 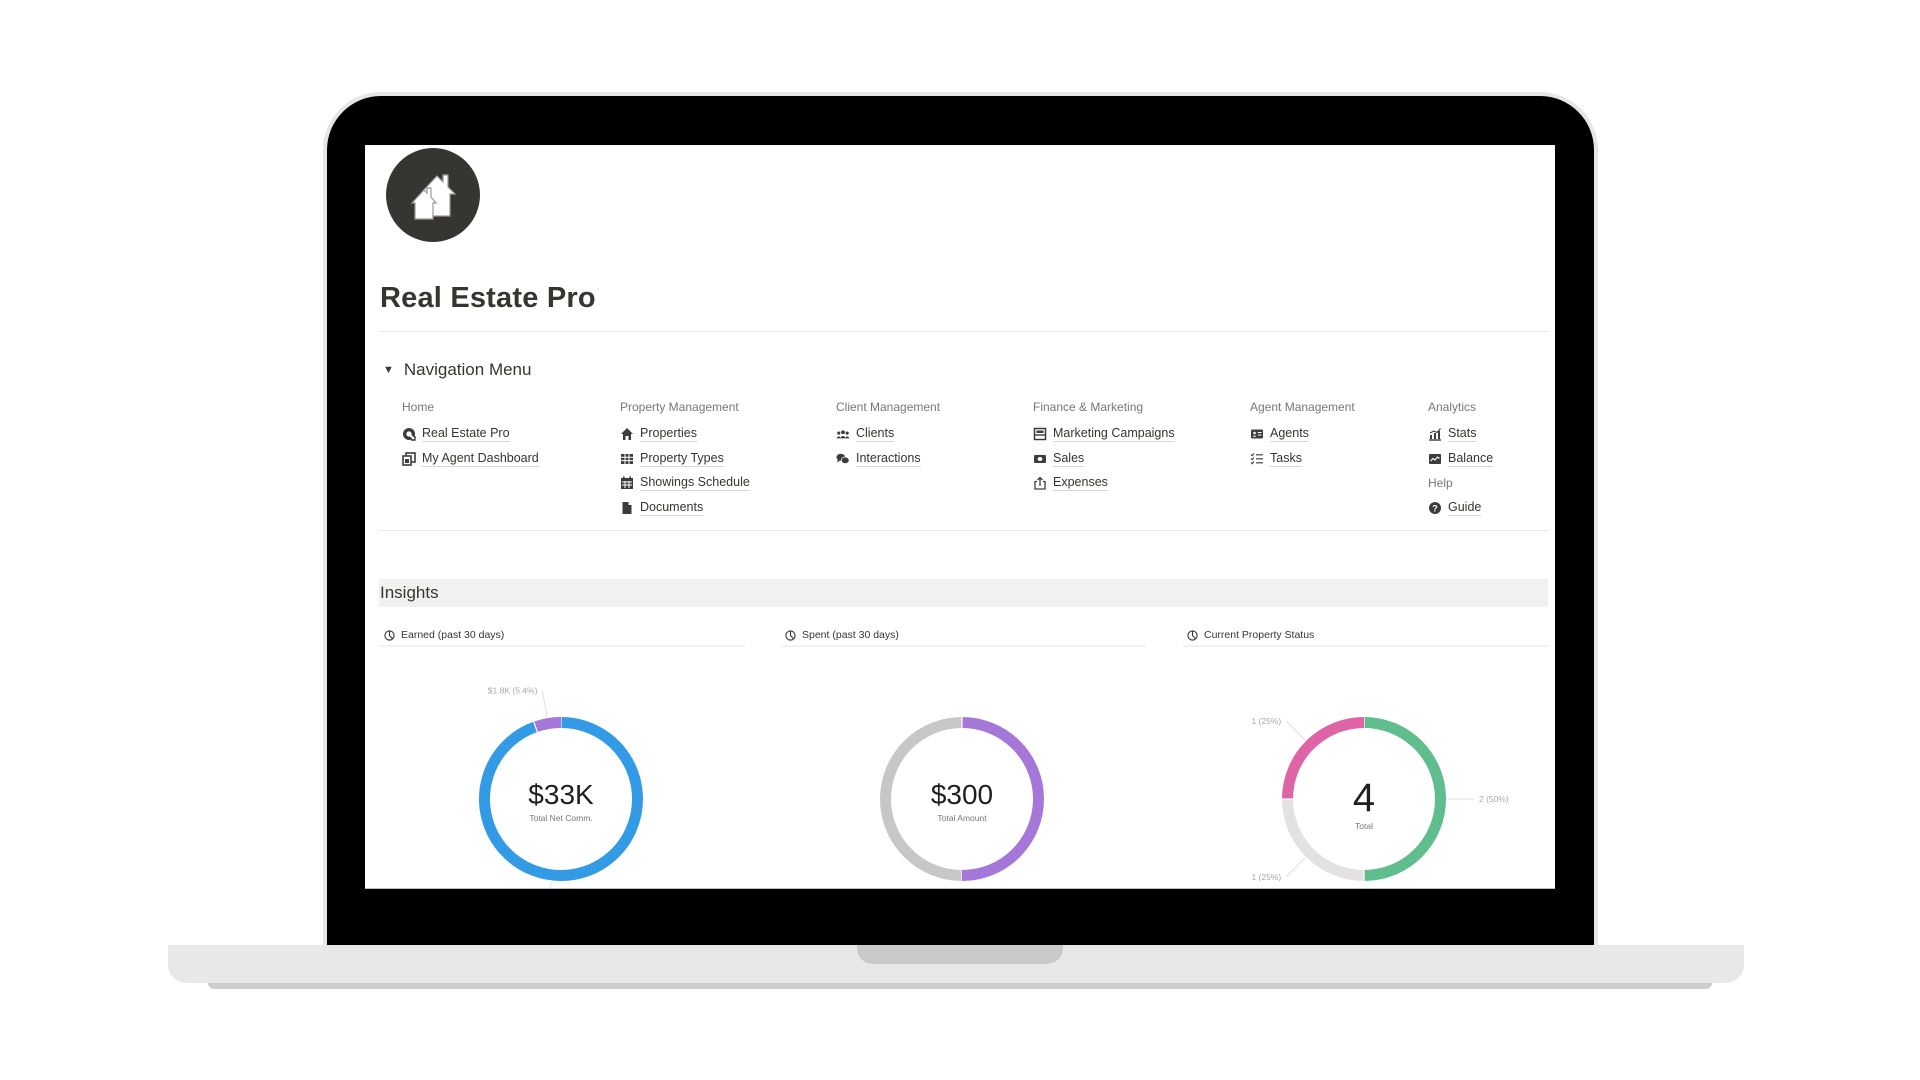 What do you see at coordinates (488, 298) in the screenshot?
I see `page-title: Real Estate Pro` at bounding box center [488, 298].